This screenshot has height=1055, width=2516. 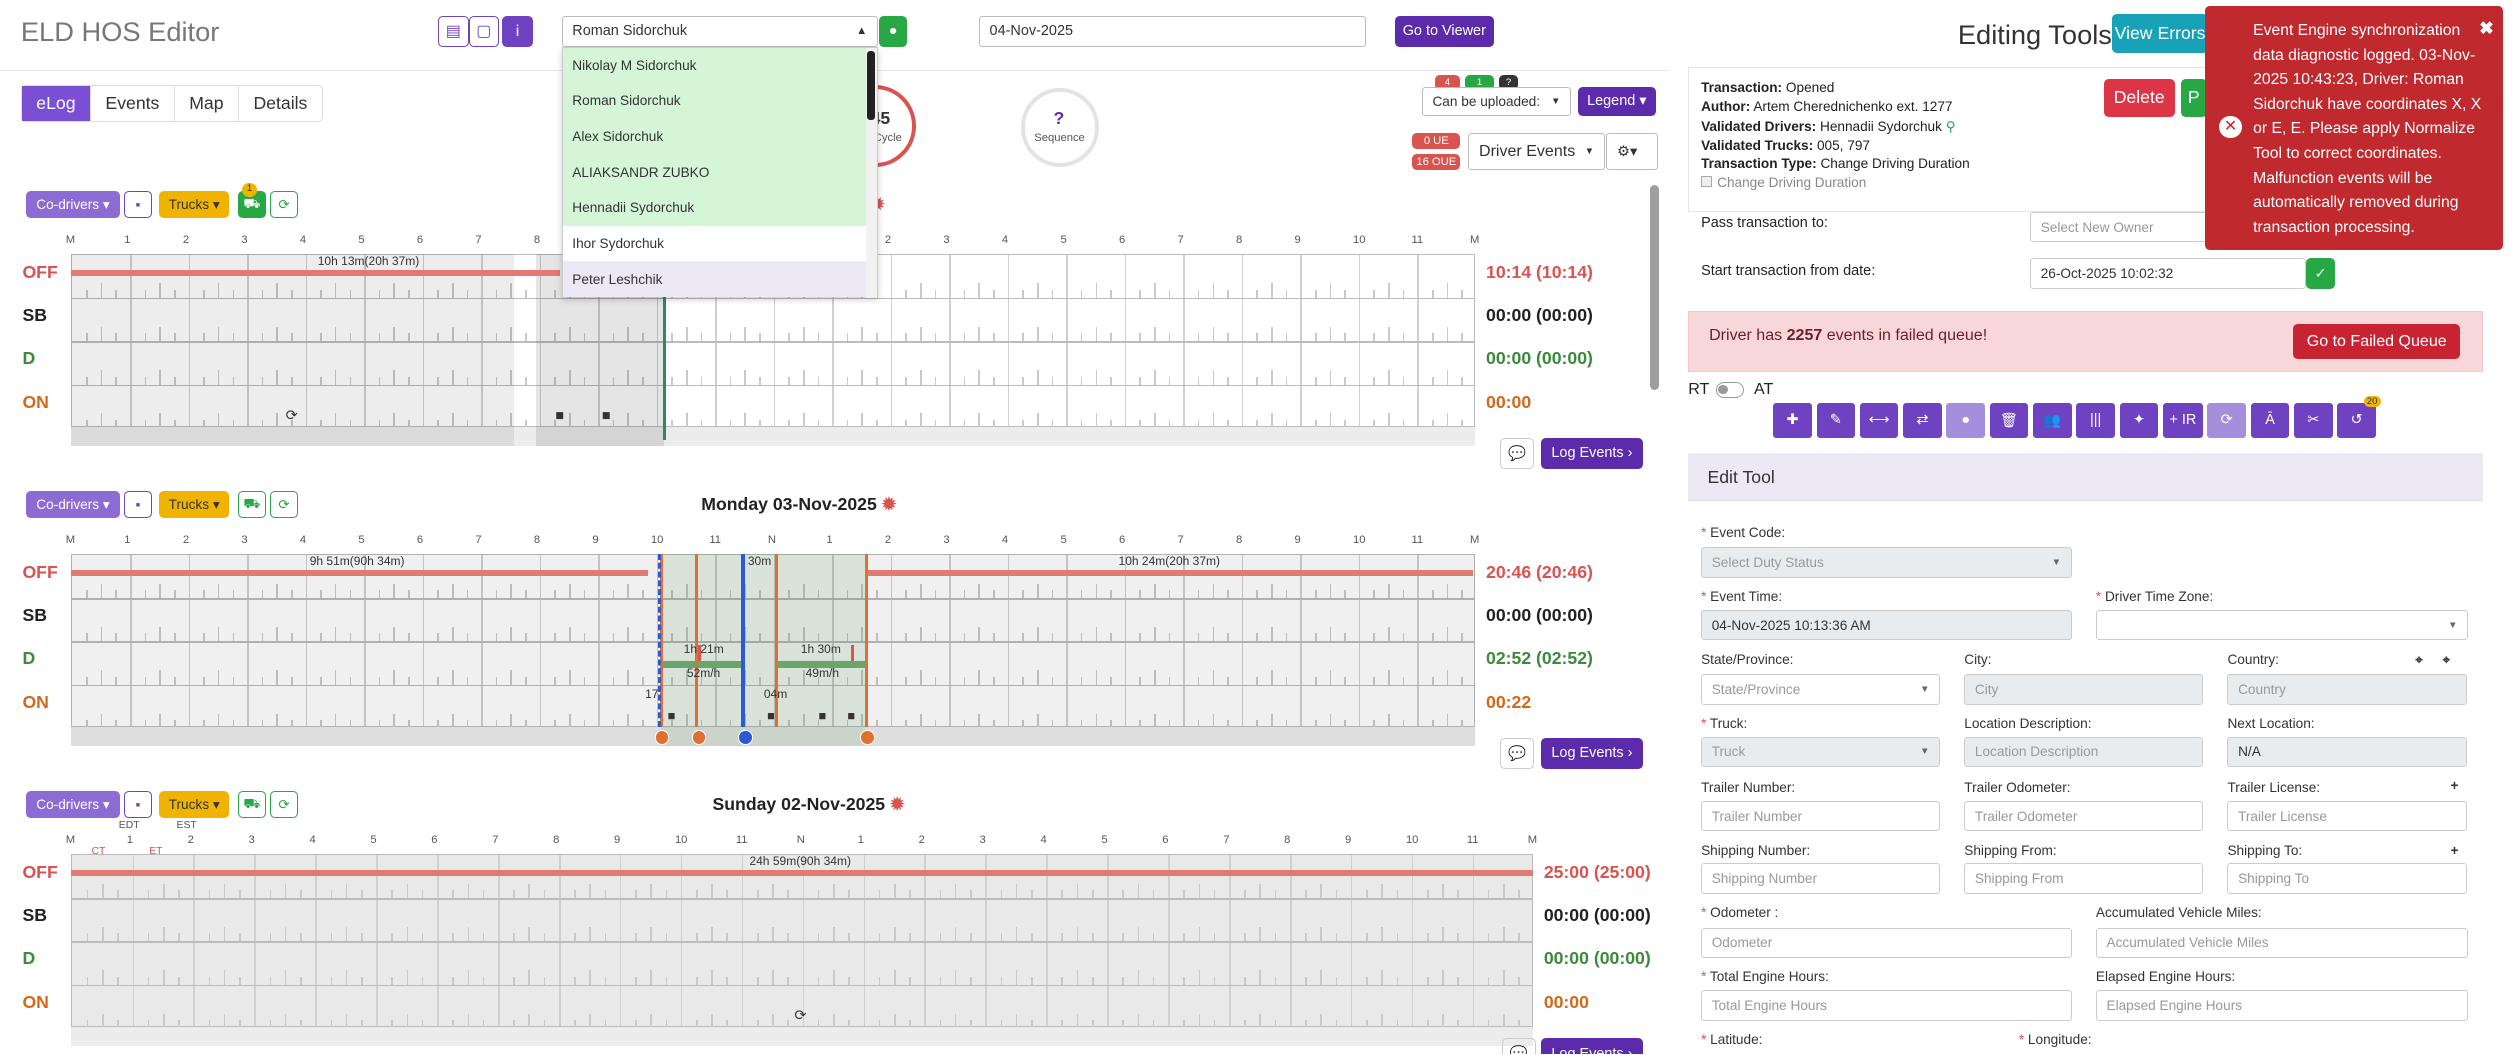 I want to click on note-icon: ▢, so click(x=484, y=31).